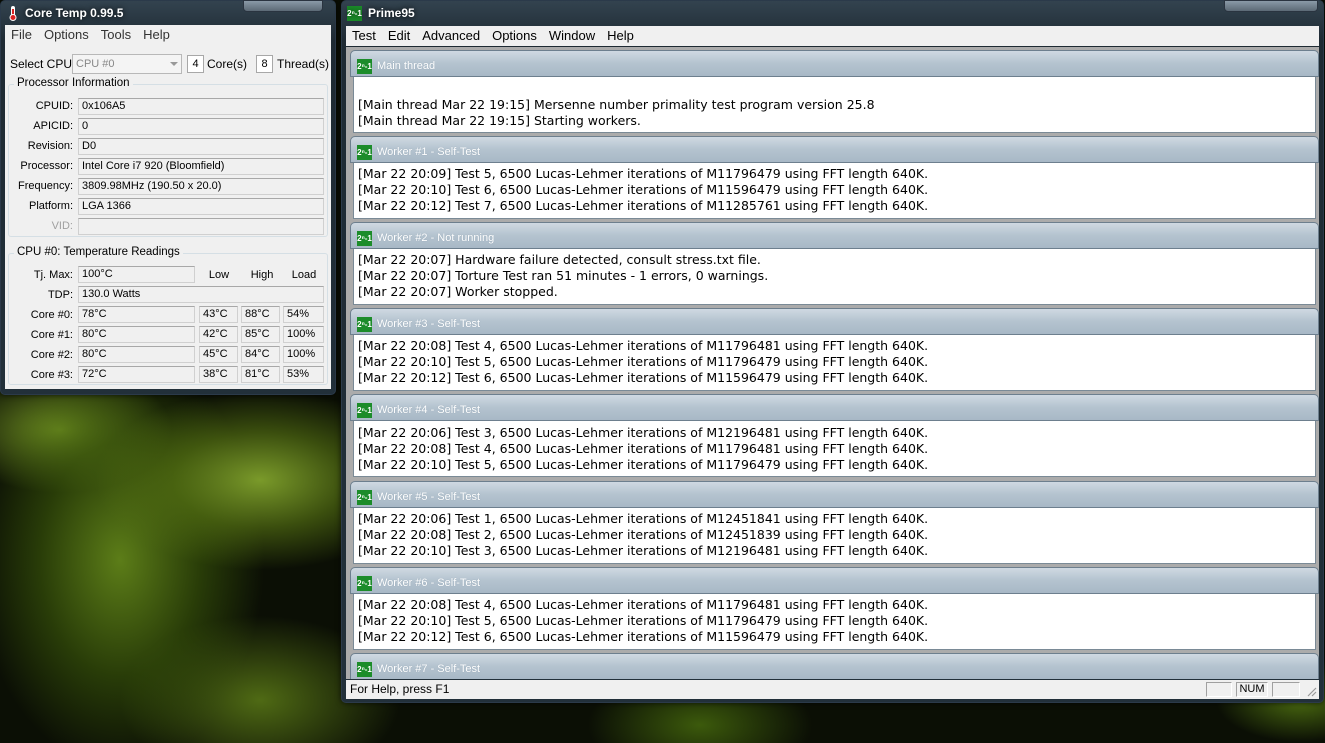 This screenshot has width=1325, height=743. What do you see at coordinates (168, 13) in the screenshot?
I see `coretemp-titlebar: Core Temp 0.99.5` at bounding box center [168, 13].